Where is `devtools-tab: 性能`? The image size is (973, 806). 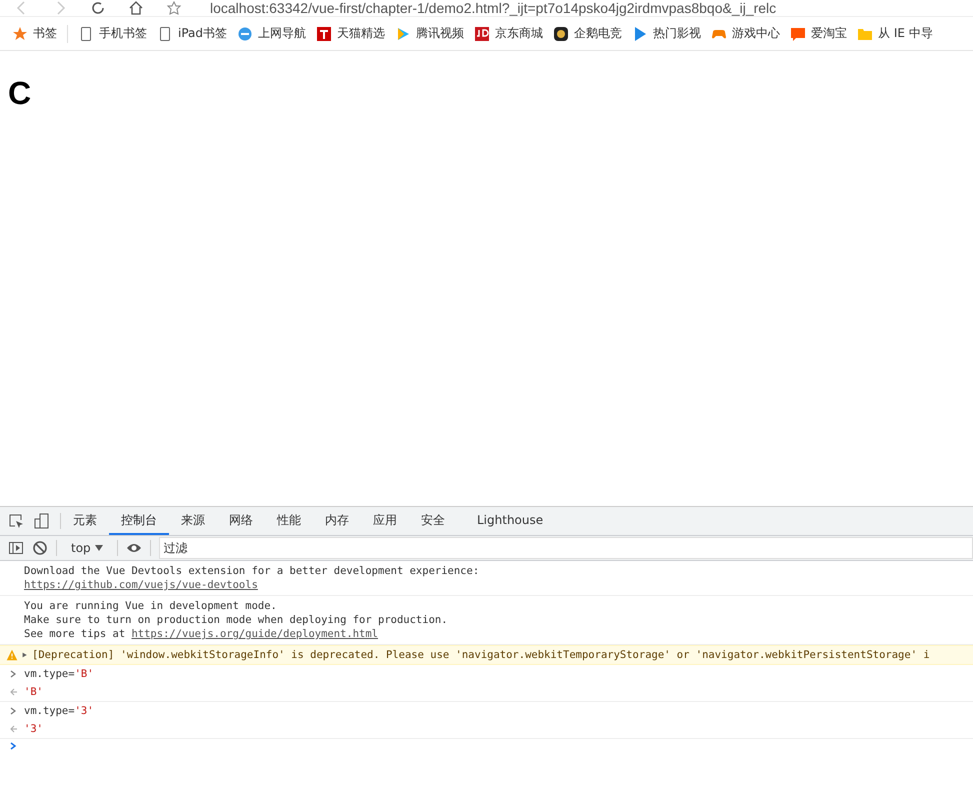
devtools-tab: 性能 is located at coordinates (289, 521).